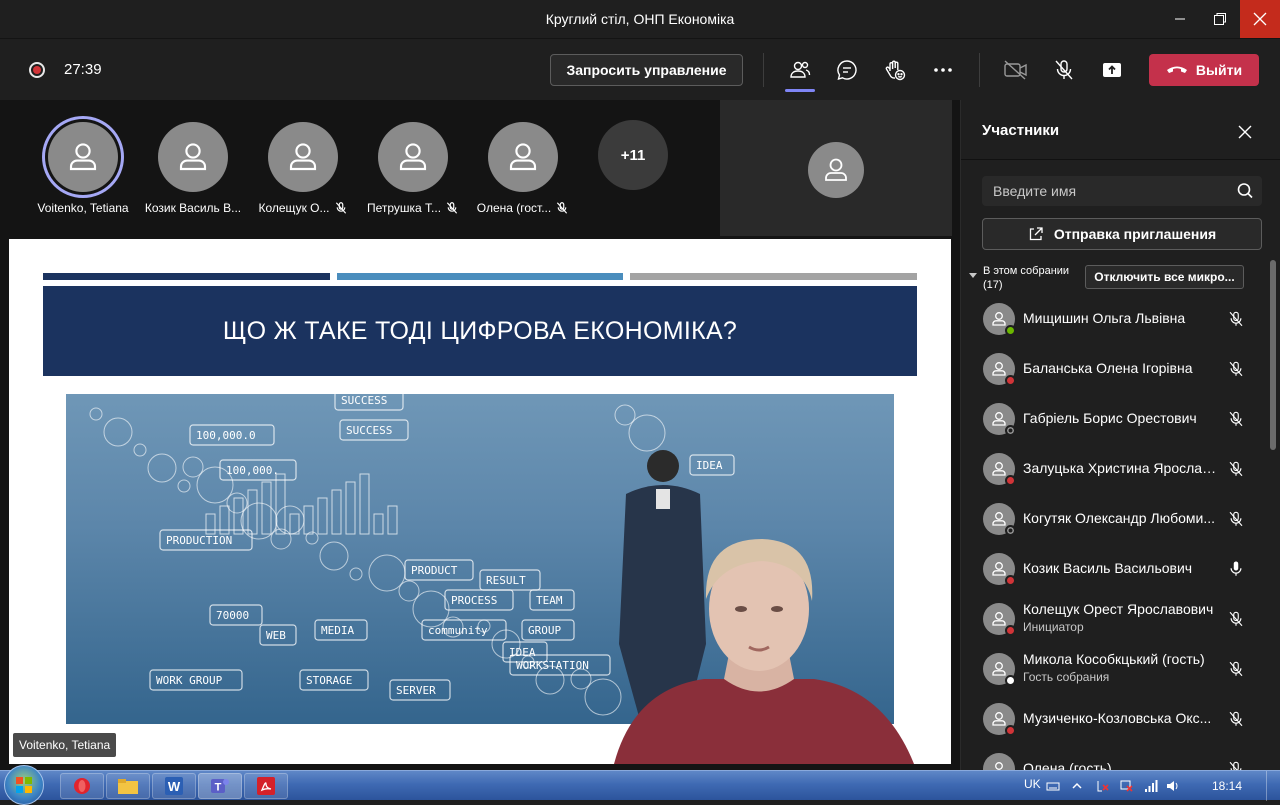  I want to click on participant-row: Колещук Орест Ярославович Инициатор, so click(1116, 621).